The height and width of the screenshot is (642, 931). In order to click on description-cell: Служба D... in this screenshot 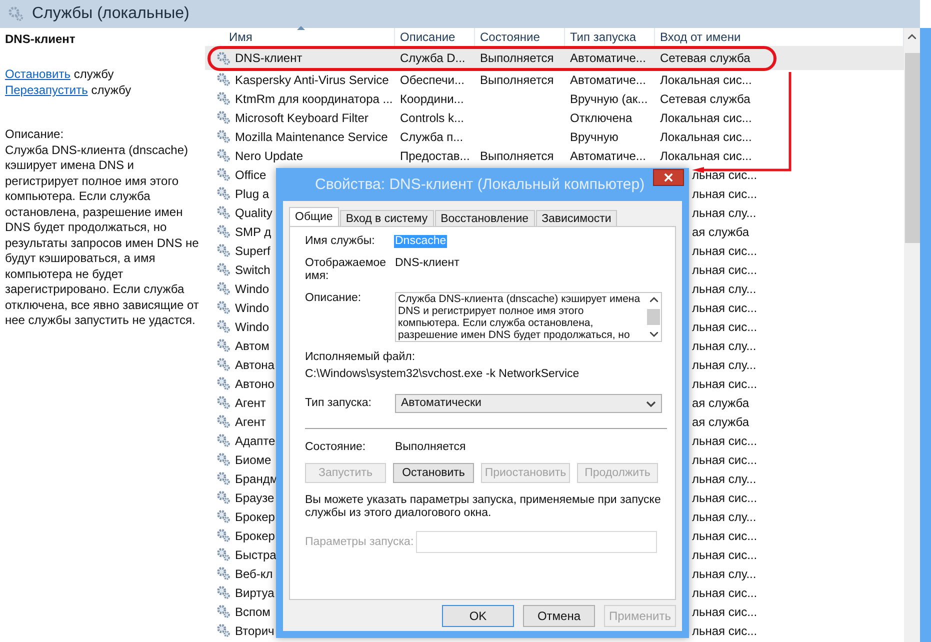, I will do `click(433, 58)`.